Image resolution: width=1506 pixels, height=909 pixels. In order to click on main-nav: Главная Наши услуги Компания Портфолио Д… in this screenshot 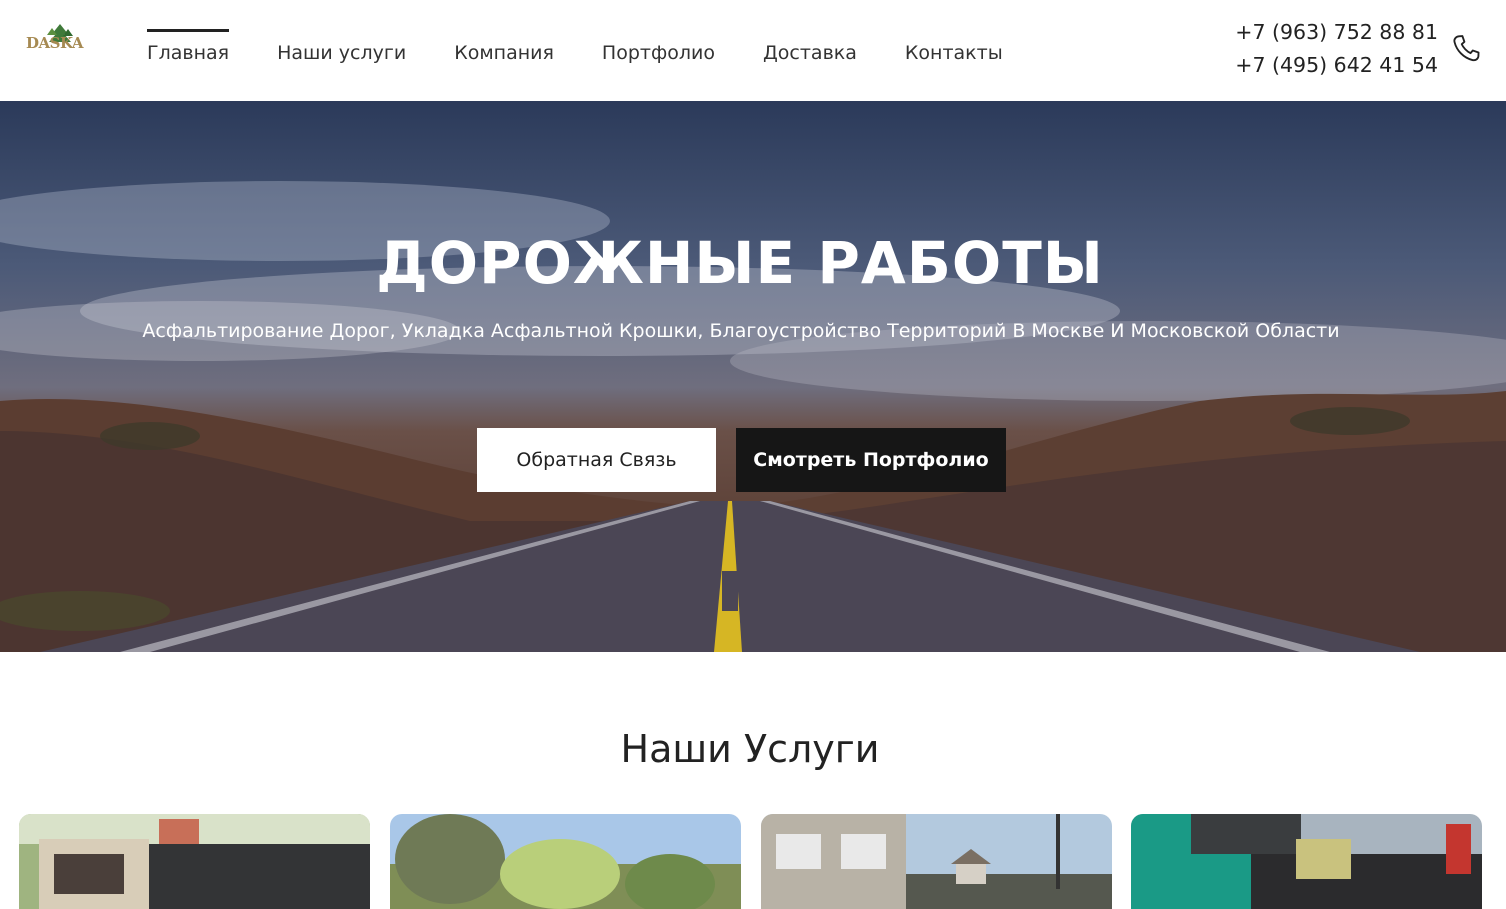, I will do `click(599, 54)`.